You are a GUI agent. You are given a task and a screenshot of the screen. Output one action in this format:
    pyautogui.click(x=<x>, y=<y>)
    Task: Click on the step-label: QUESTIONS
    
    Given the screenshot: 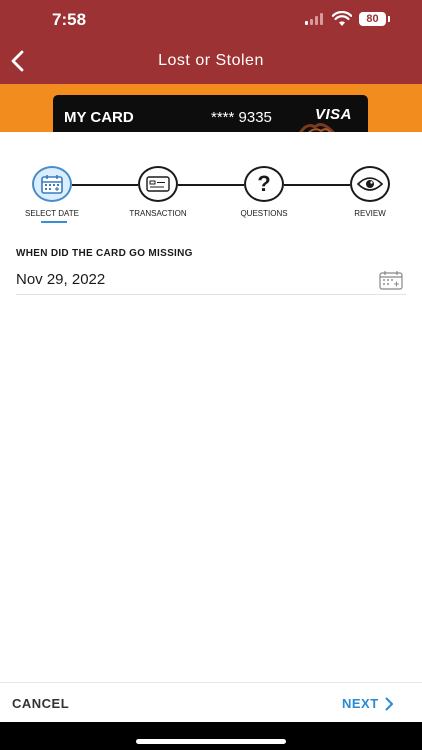 What is the action you would take?
    pyautogui.click(x=264, y=213)
    